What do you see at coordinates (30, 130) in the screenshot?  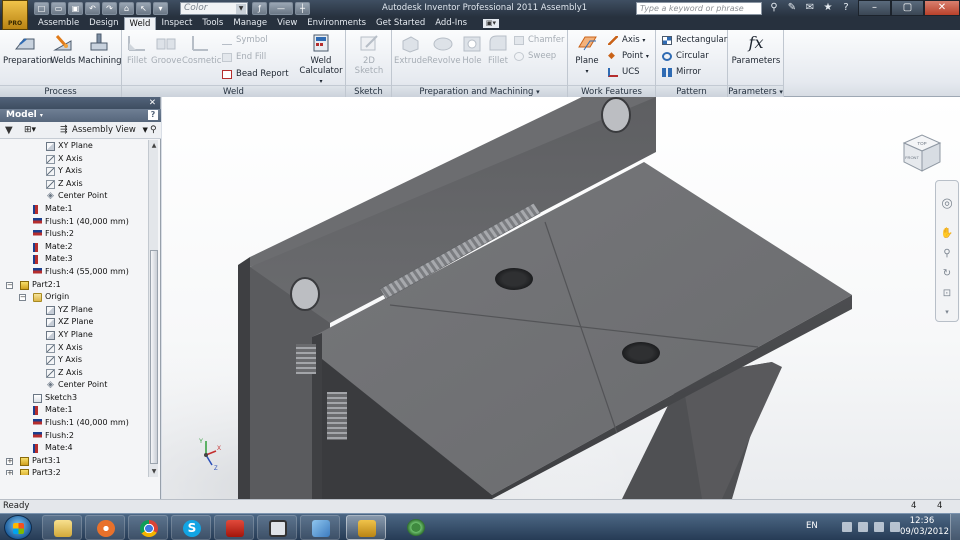 I see `tree-options-icon: ⊞▾` at bounding box center [30, 130].